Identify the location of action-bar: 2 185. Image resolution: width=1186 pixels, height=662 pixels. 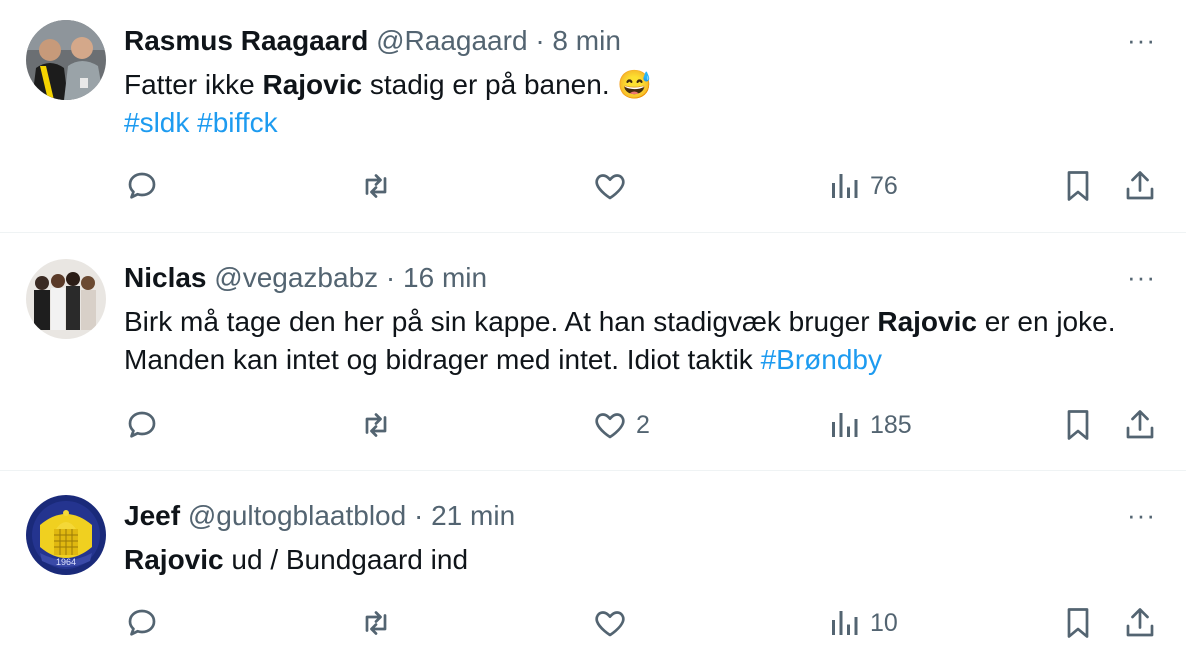
(593, 427).